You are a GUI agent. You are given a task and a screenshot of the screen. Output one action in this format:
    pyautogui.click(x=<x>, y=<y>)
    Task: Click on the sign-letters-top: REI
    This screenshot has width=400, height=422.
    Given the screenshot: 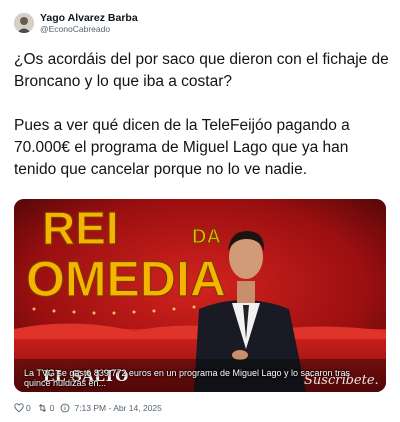 What is the action you would take?
    pyautogui.click(x=80, y=228)
    